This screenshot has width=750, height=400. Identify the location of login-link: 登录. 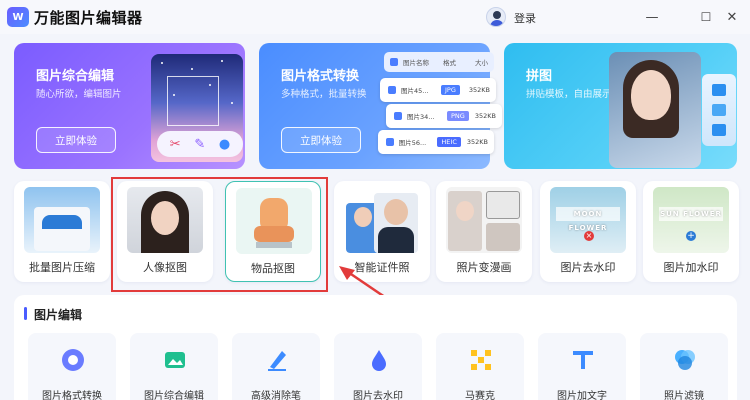
(525, 18).